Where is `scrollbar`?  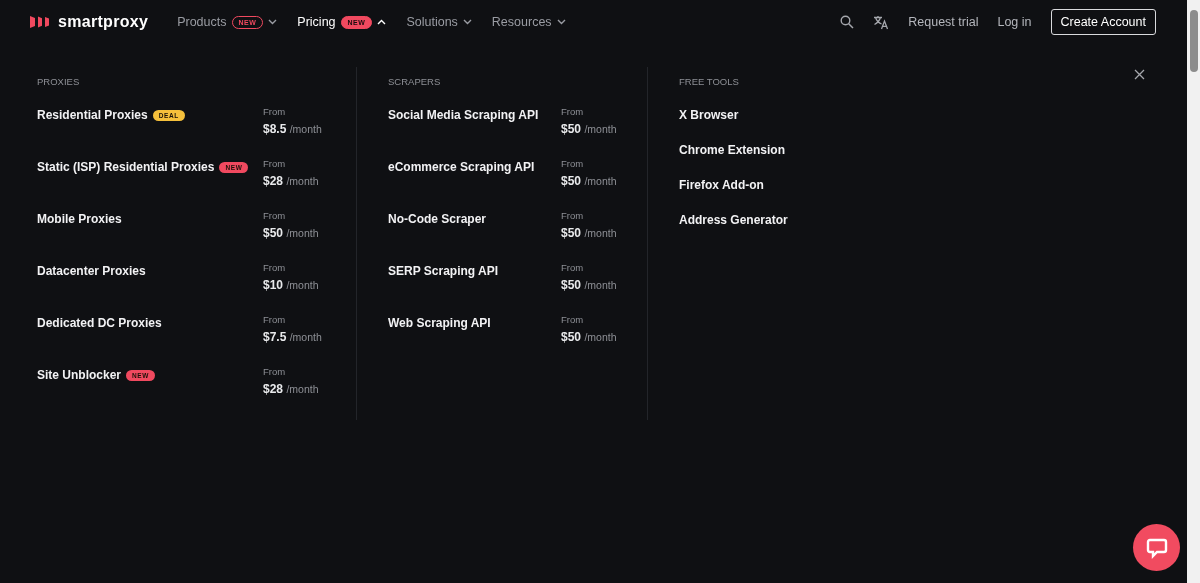
scrollbar is located at coordinates (1193, 291).